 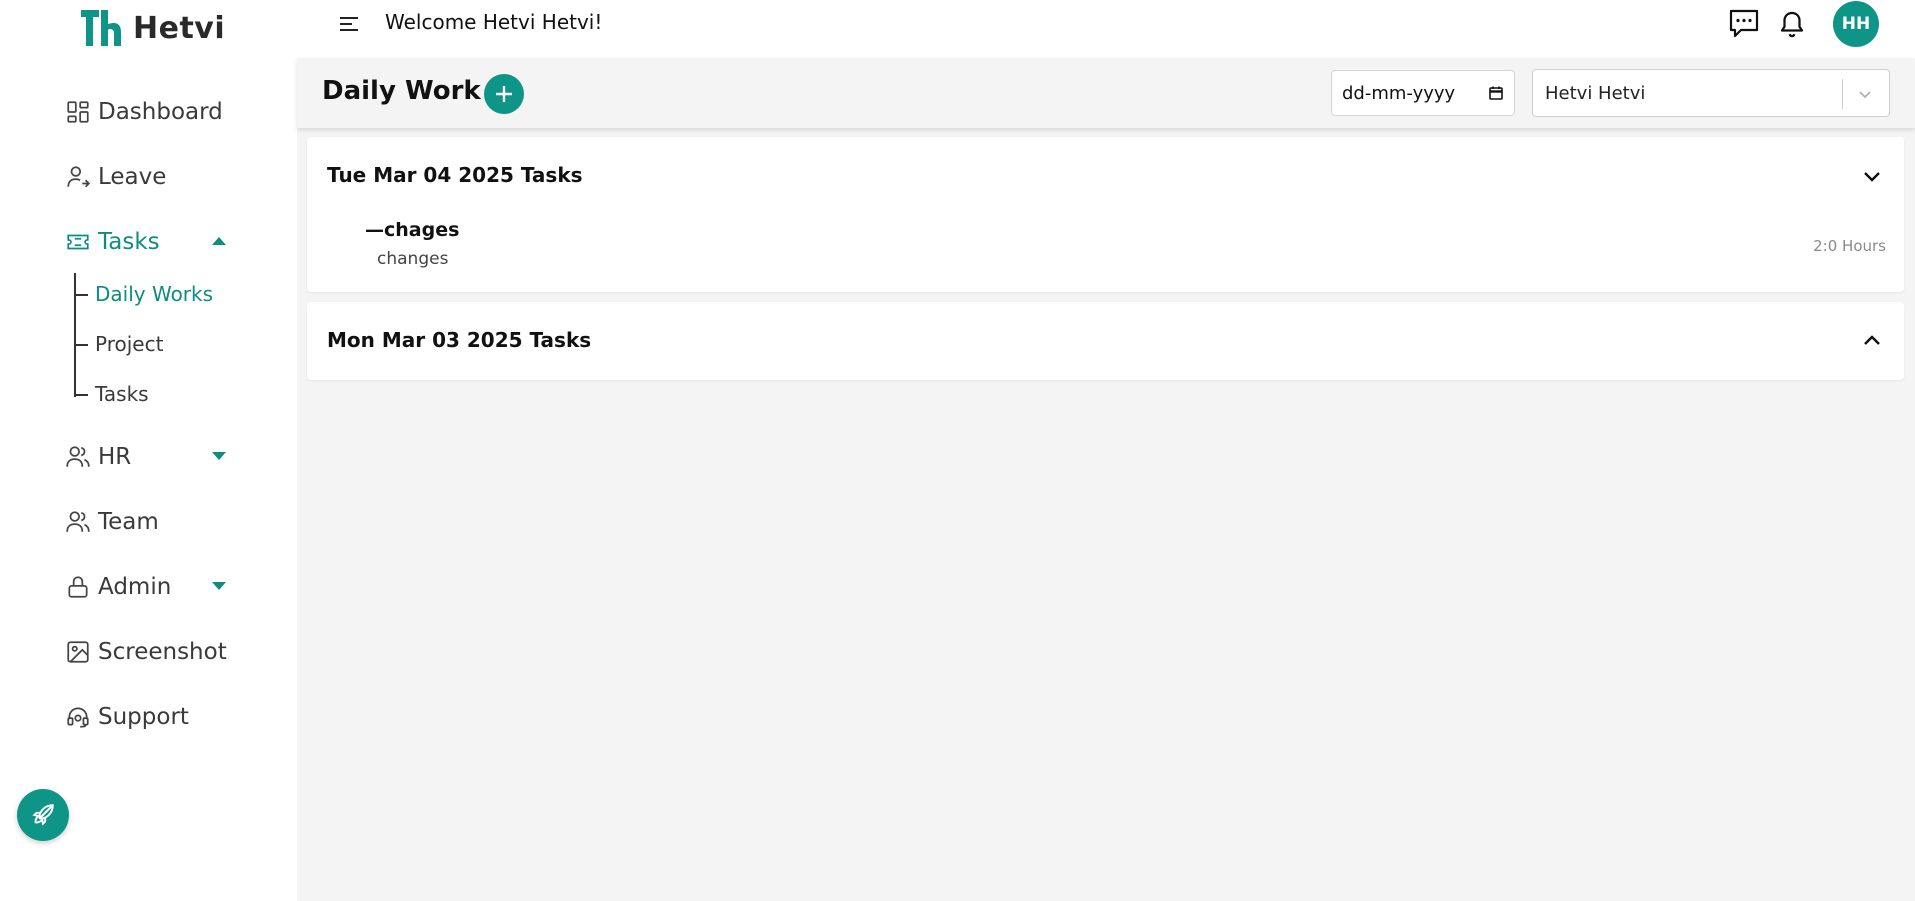 I want to click on dashboard-icon, so click(x=78, y=112).